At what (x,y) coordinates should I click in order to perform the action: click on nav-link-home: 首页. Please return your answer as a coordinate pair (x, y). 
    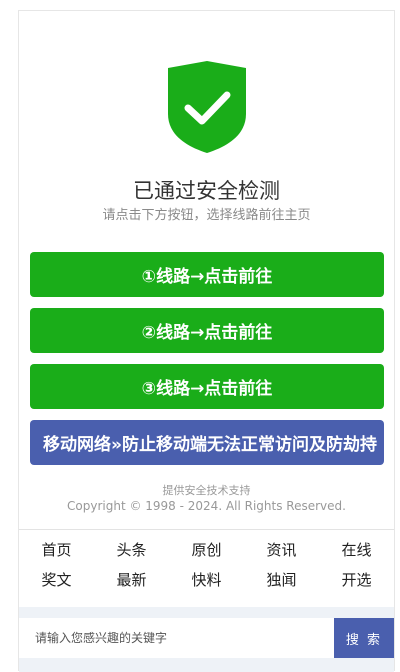
    Looking at the image, I should click on (56, 550).